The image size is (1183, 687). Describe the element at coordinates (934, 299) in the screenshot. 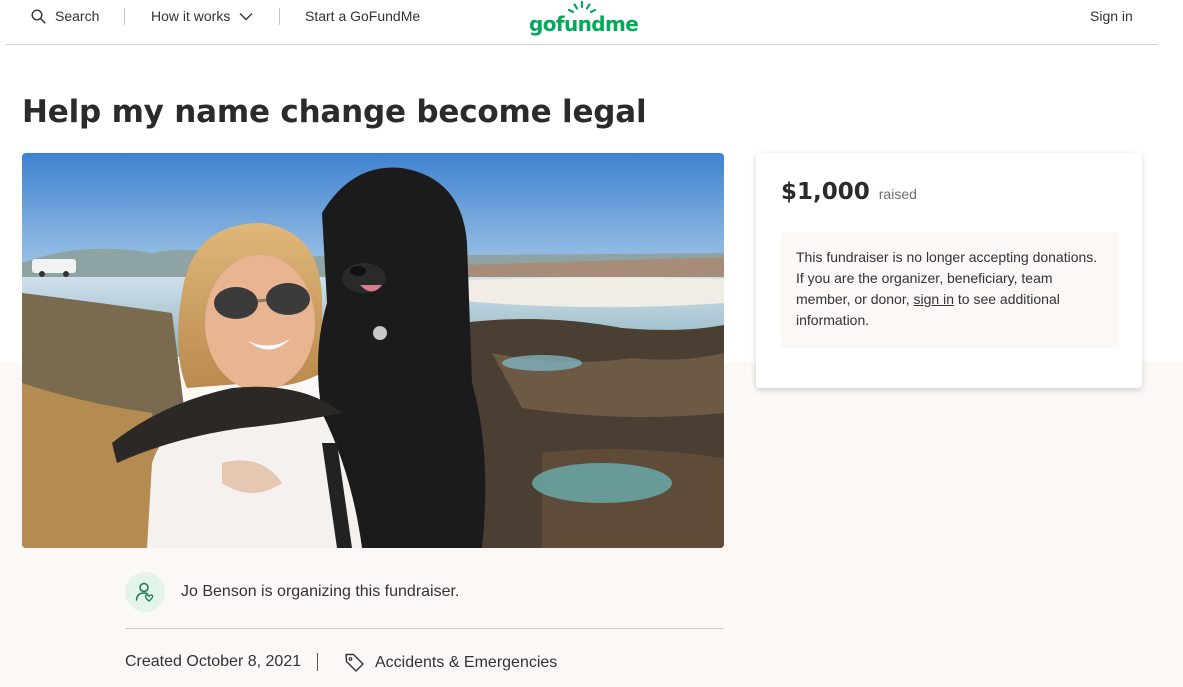

I see `notice-sign-in-link: sign in` at that location.